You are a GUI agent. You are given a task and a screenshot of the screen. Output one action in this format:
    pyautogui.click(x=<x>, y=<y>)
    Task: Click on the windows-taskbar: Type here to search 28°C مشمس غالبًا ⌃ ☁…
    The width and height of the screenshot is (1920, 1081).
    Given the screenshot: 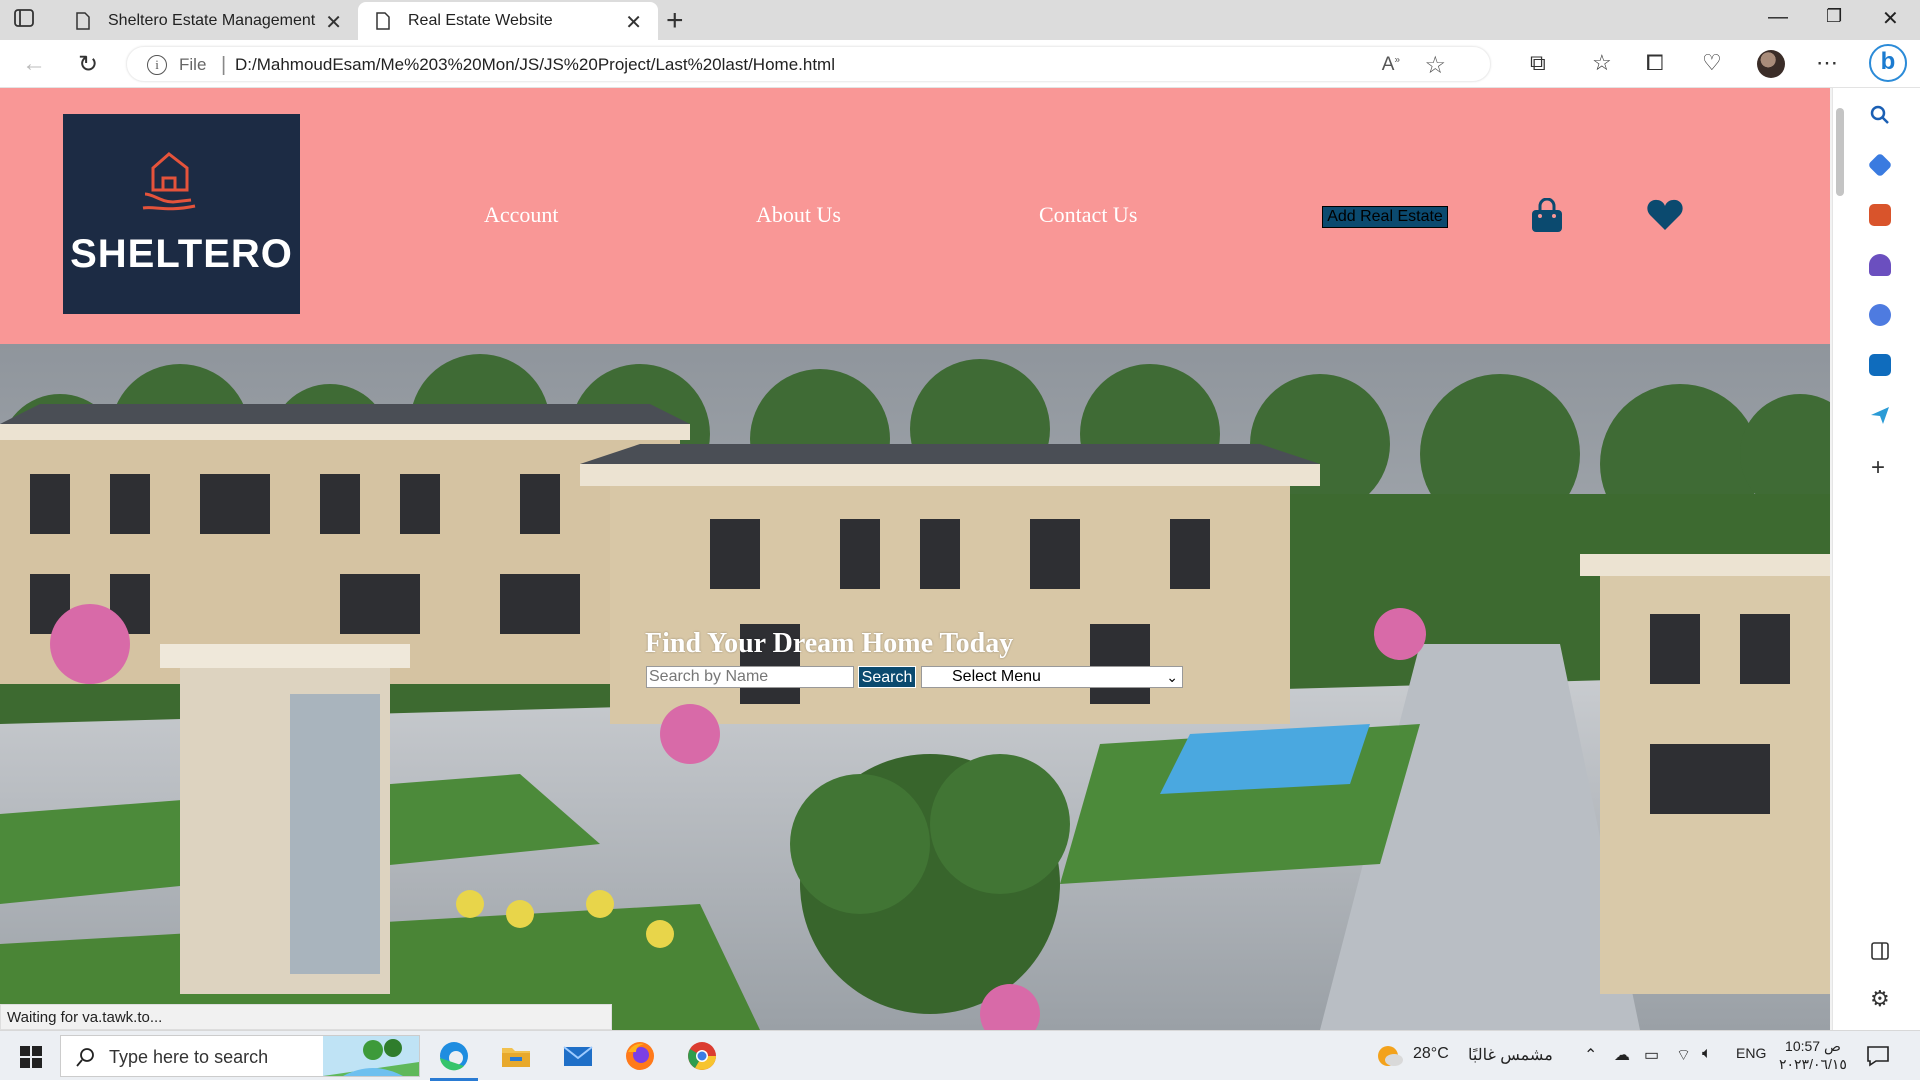 What is the action you would take?
    pyautogui.click(x=960, y=1055)
    